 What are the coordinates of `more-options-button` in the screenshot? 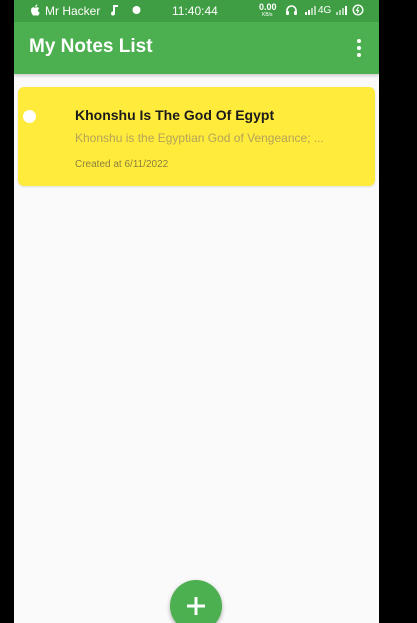 It's located at (359, 48).